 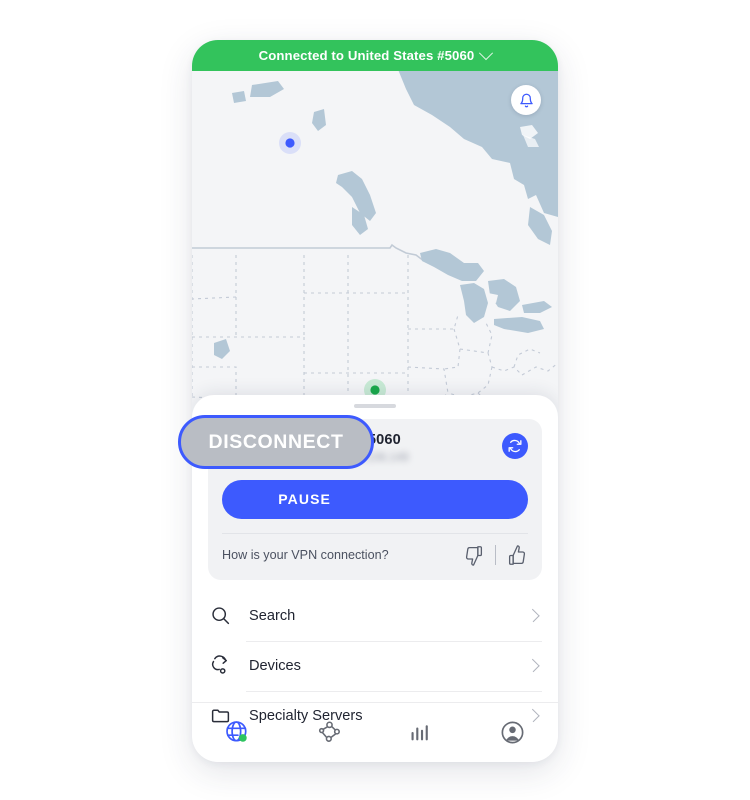 I want to click on bell-icon, so click(x=526, y=100).